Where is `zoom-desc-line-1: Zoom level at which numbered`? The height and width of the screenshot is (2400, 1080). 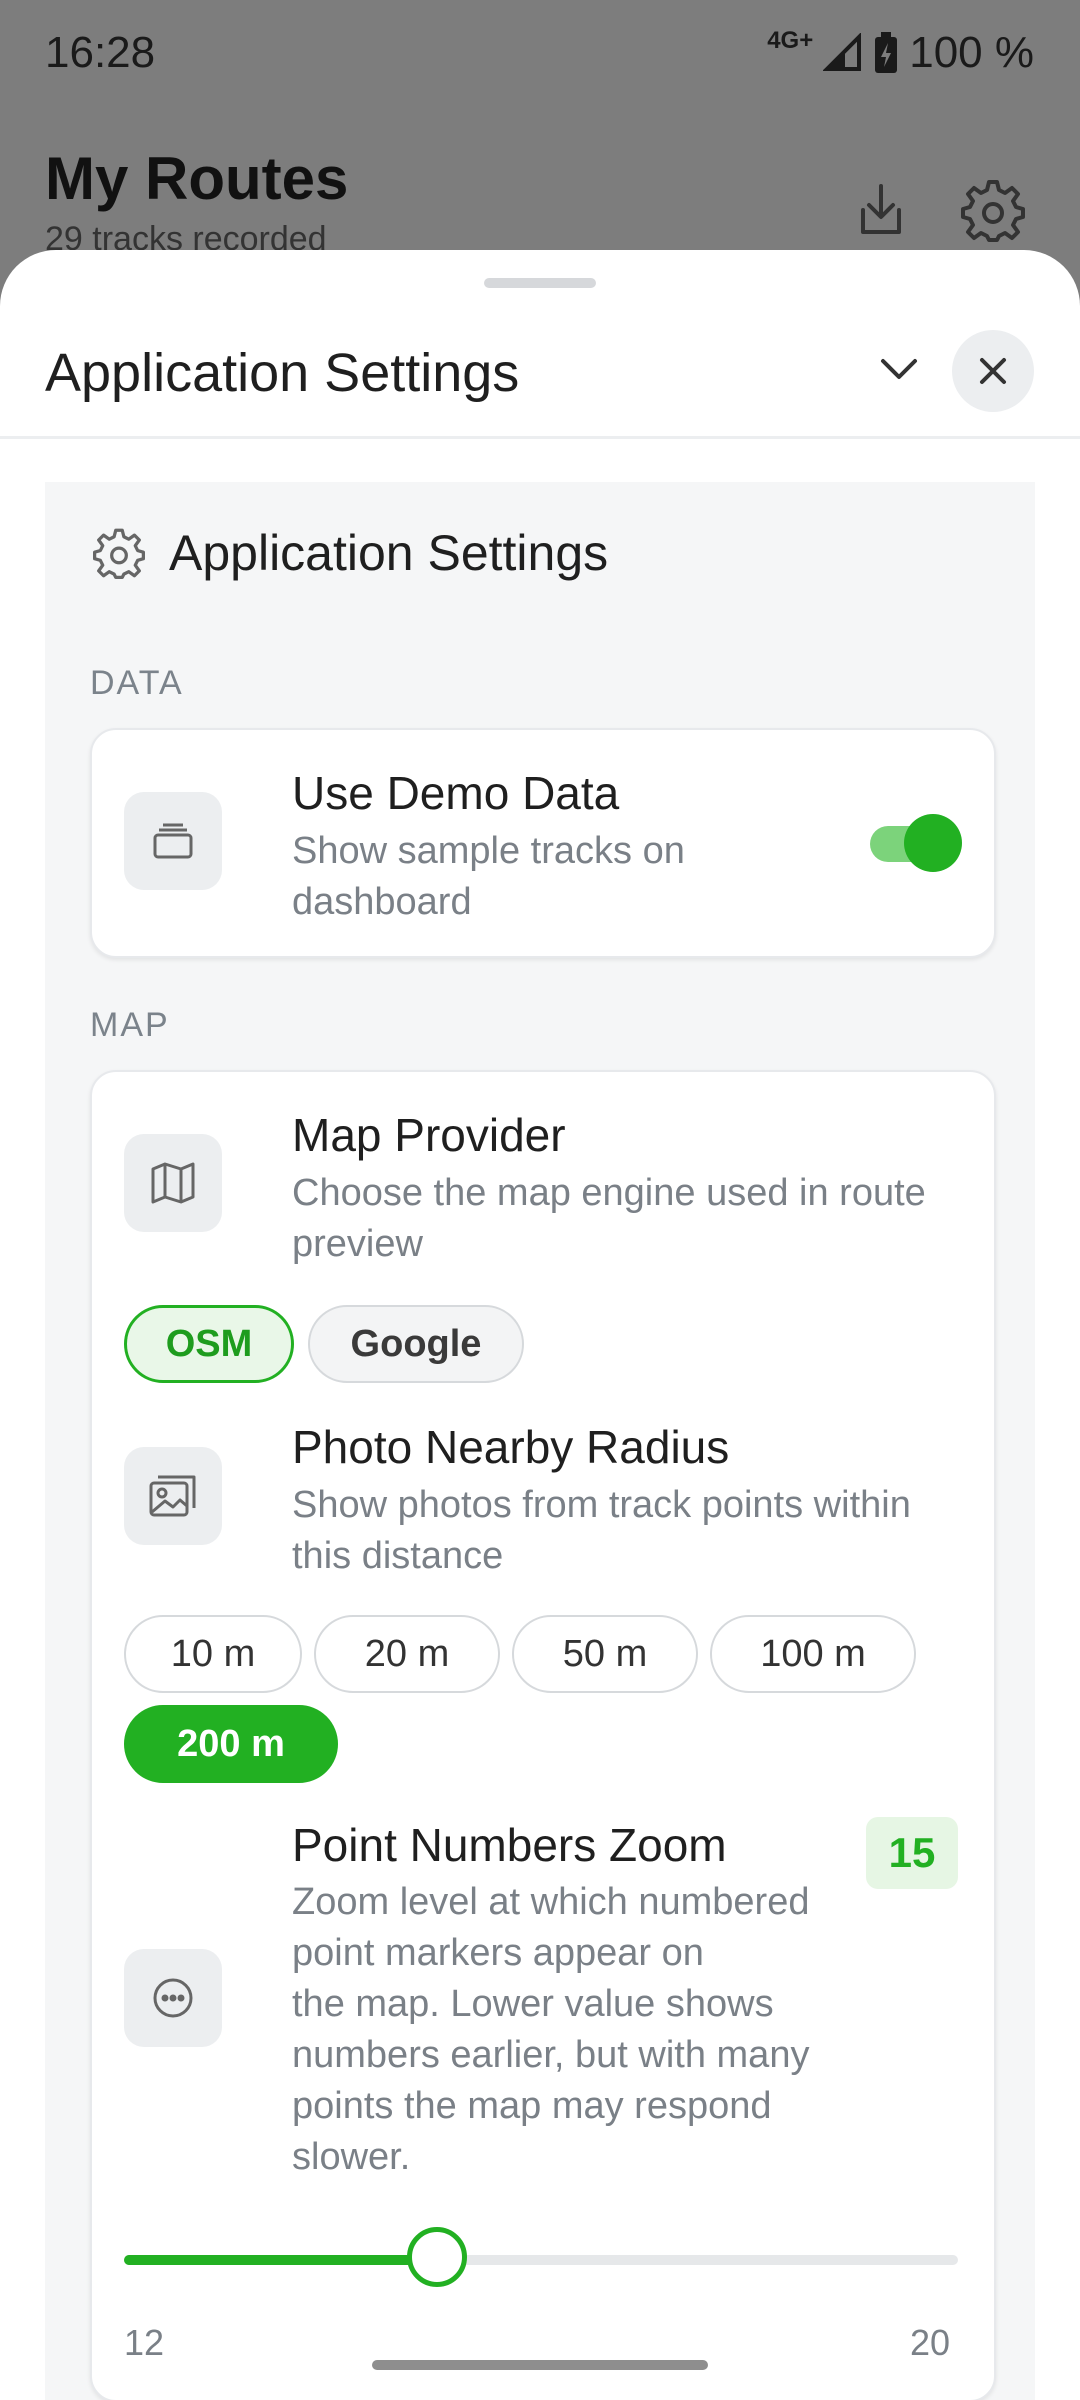
zoom-desc-line-1: Zoom level at which numbered is located at coordinates (551, 1902).